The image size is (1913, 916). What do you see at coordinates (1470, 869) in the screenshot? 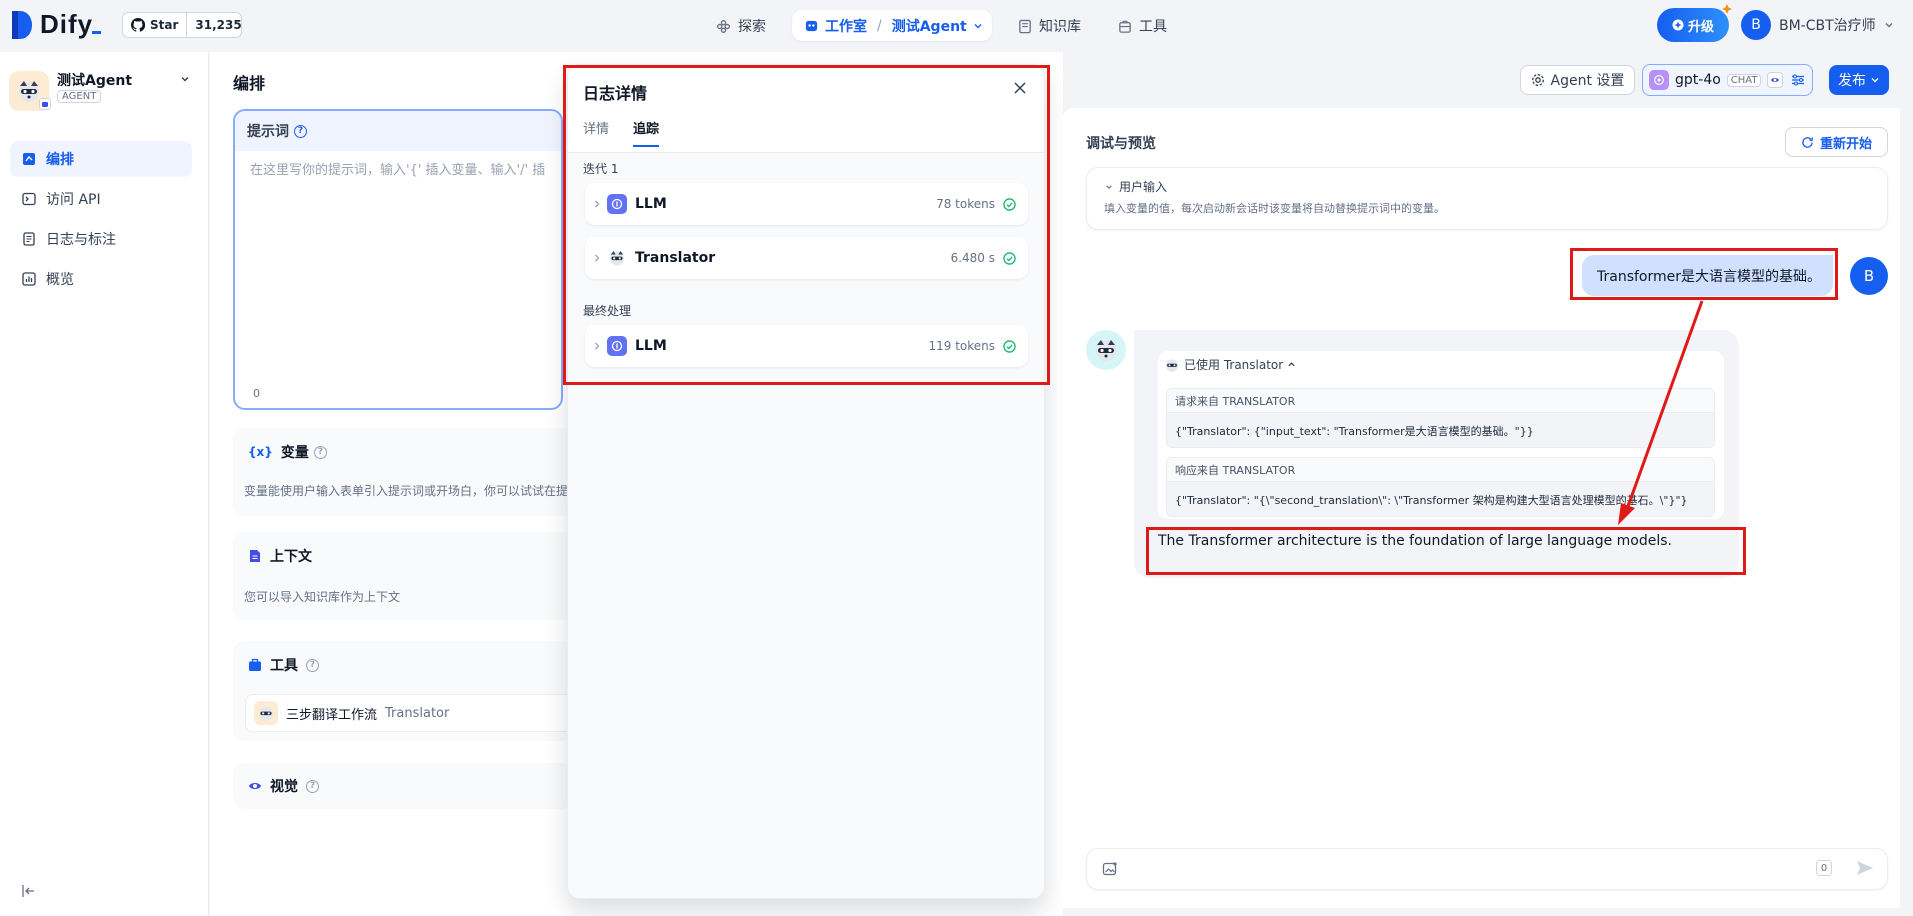
I see `chat-input` at bounding box center [1470, 869].